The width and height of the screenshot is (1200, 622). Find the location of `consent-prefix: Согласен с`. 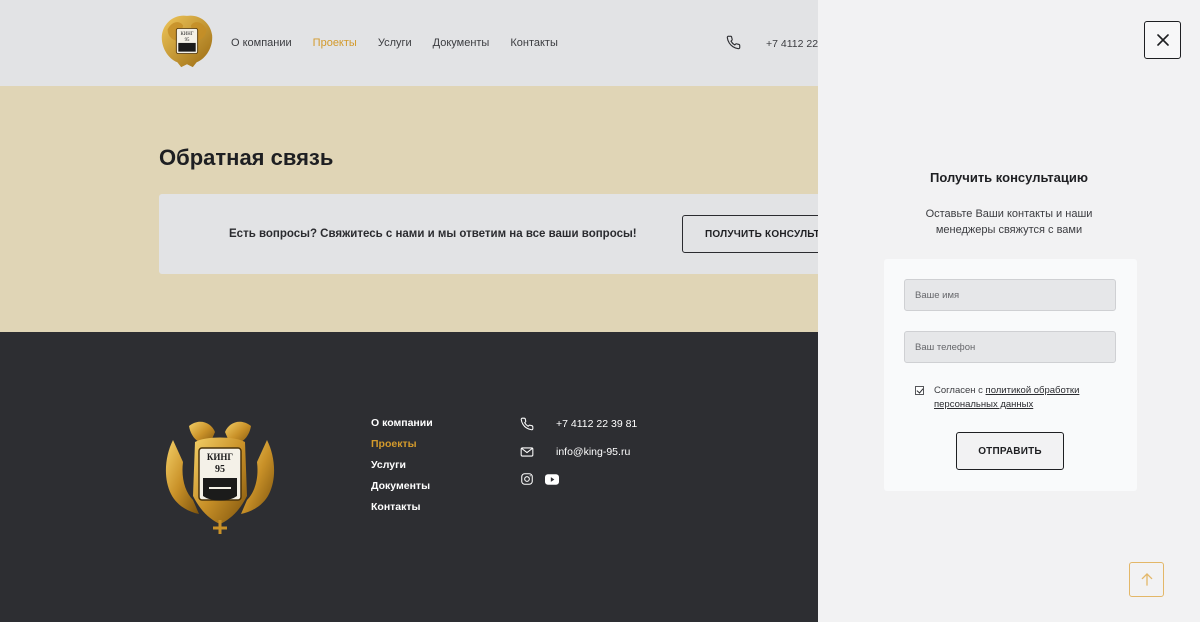

consent-prefix: Согласен с is located at coordinates (960, 390).